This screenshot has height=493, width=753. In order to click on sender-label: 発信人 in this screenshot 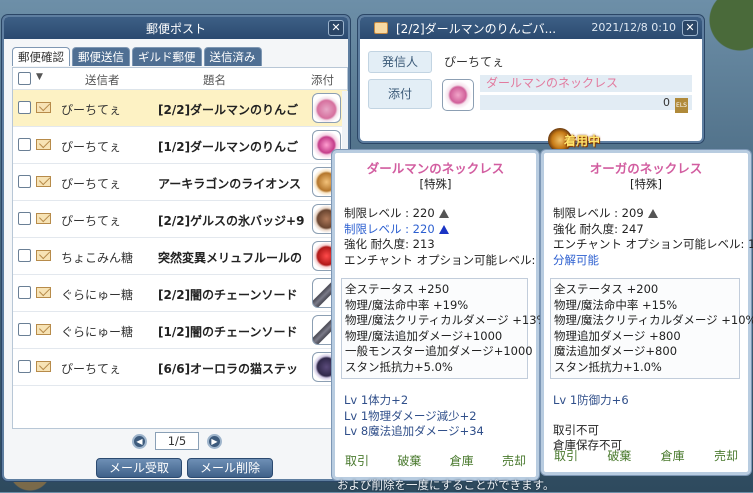, I will do `click(400, 62)`.